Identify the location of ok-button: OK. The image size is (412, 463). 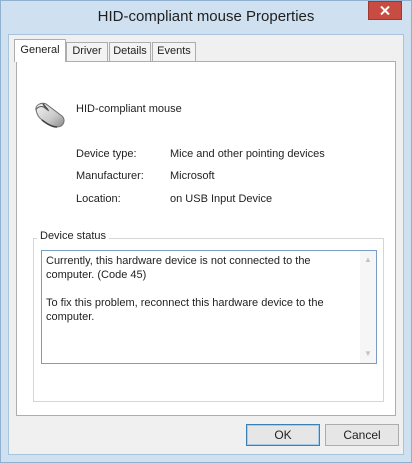
(283, 435).